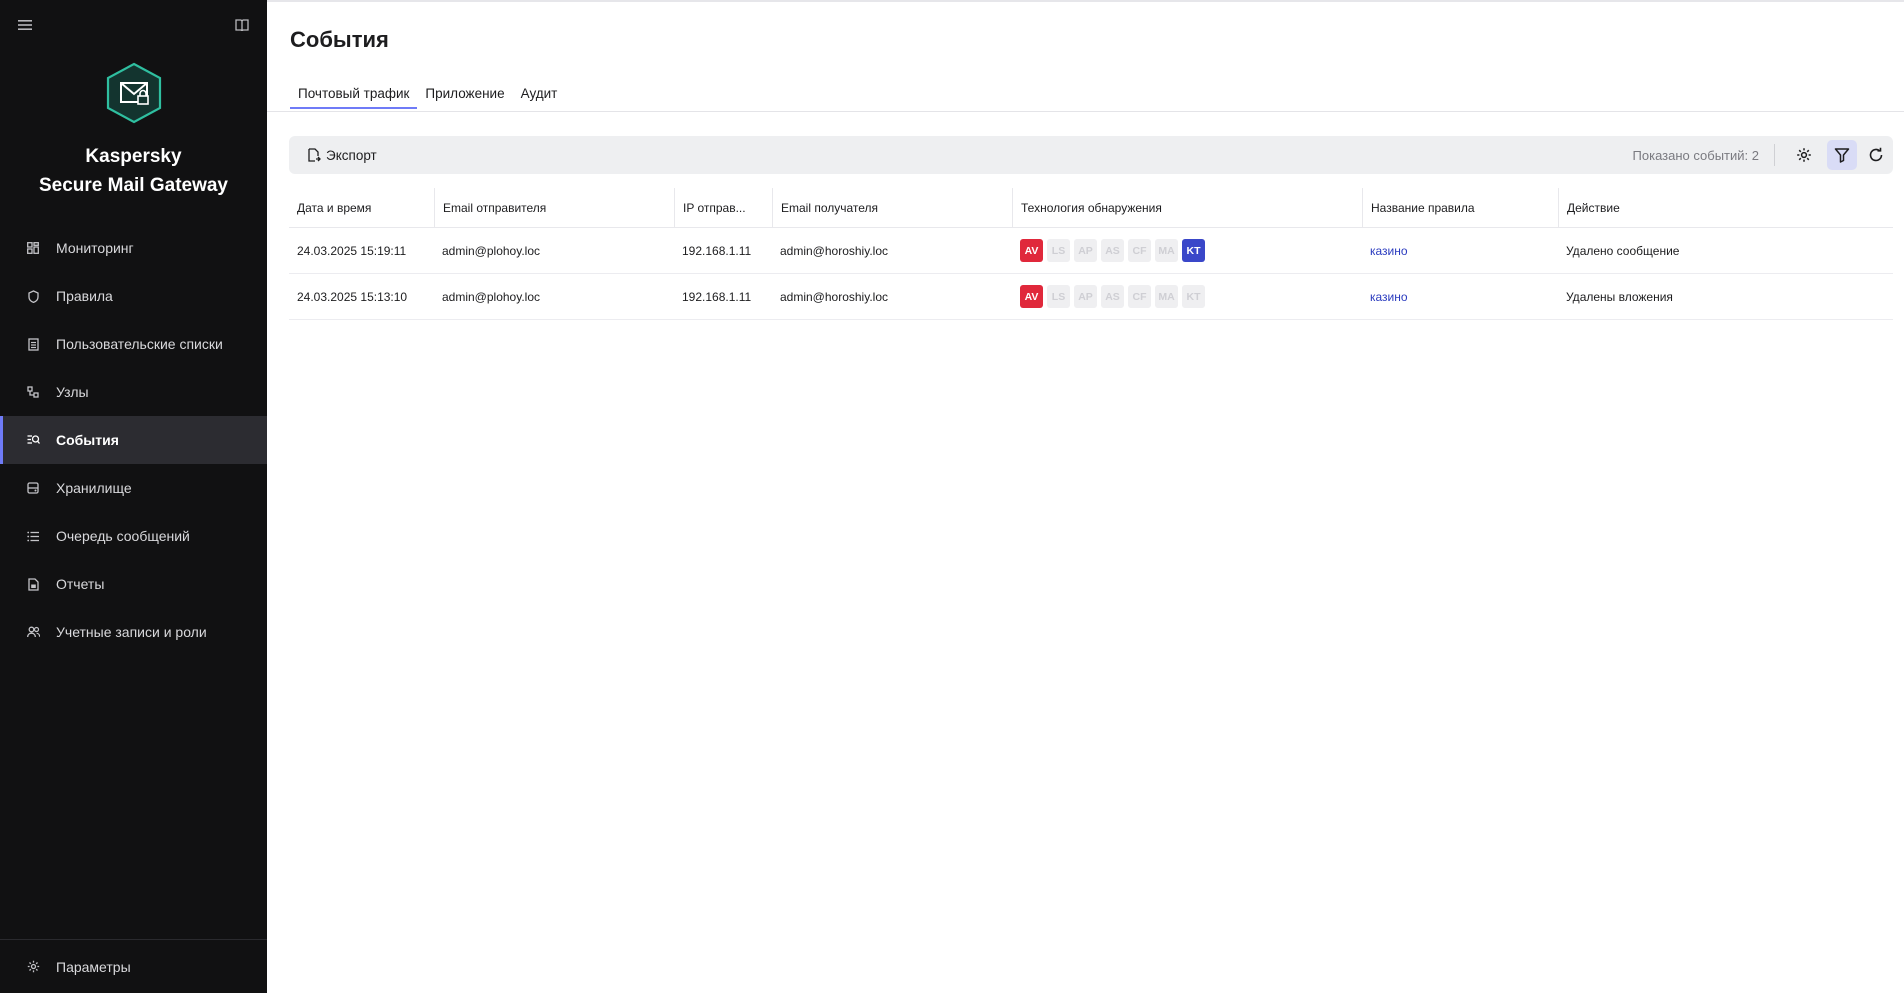 This screenshot has width=1904, height=993. I want to click on mail-shield-logo-icon, so click(133, 93).